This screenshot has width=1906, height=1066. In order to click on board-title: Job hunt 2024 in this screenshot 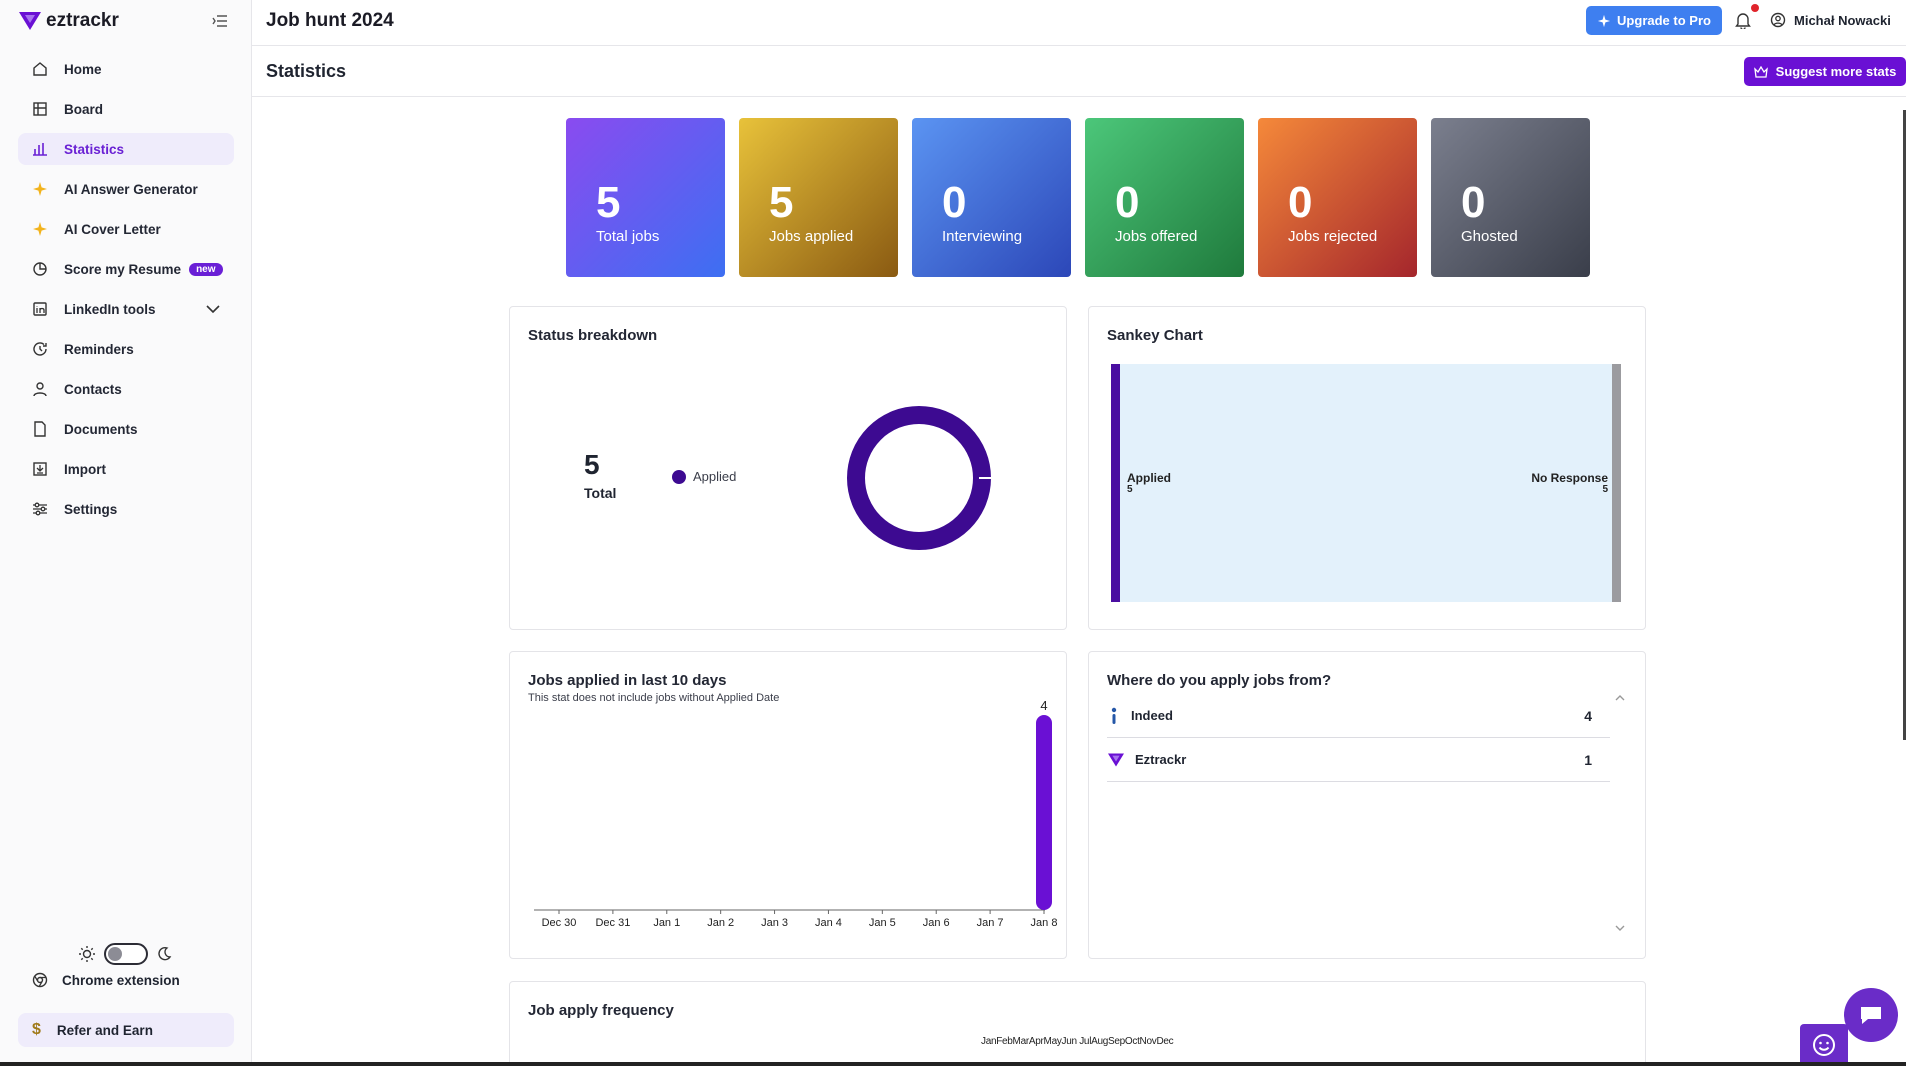, I will do `click(330, 21)`.